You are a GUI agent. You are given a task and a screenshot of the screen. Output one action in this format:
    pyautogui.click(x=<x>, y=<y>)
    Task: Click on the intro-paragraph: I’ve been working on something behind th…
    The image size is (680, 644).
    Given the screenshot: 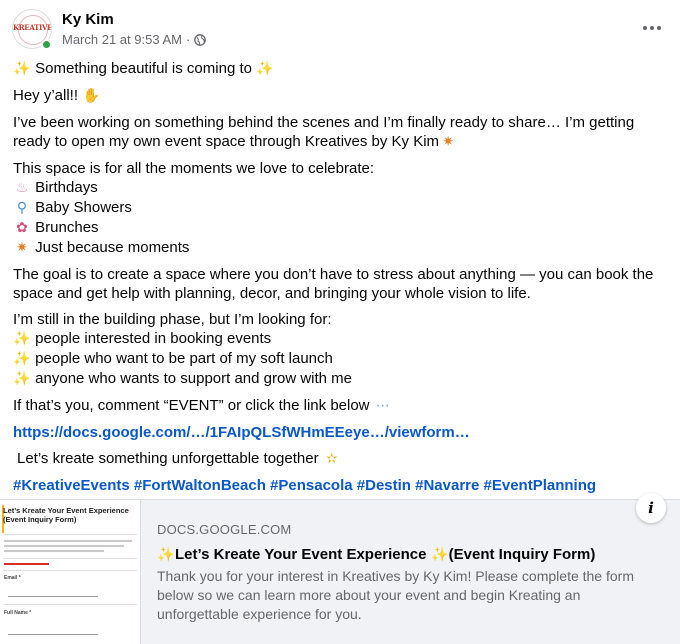 What is the action you would take?
    pyautogui.click(x=343, y=132)
    